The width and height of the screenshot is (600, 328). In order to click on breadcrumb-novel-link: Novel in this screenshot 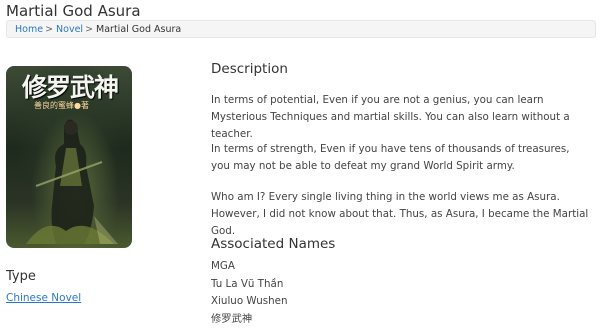, I will do `click(69, 29)`.